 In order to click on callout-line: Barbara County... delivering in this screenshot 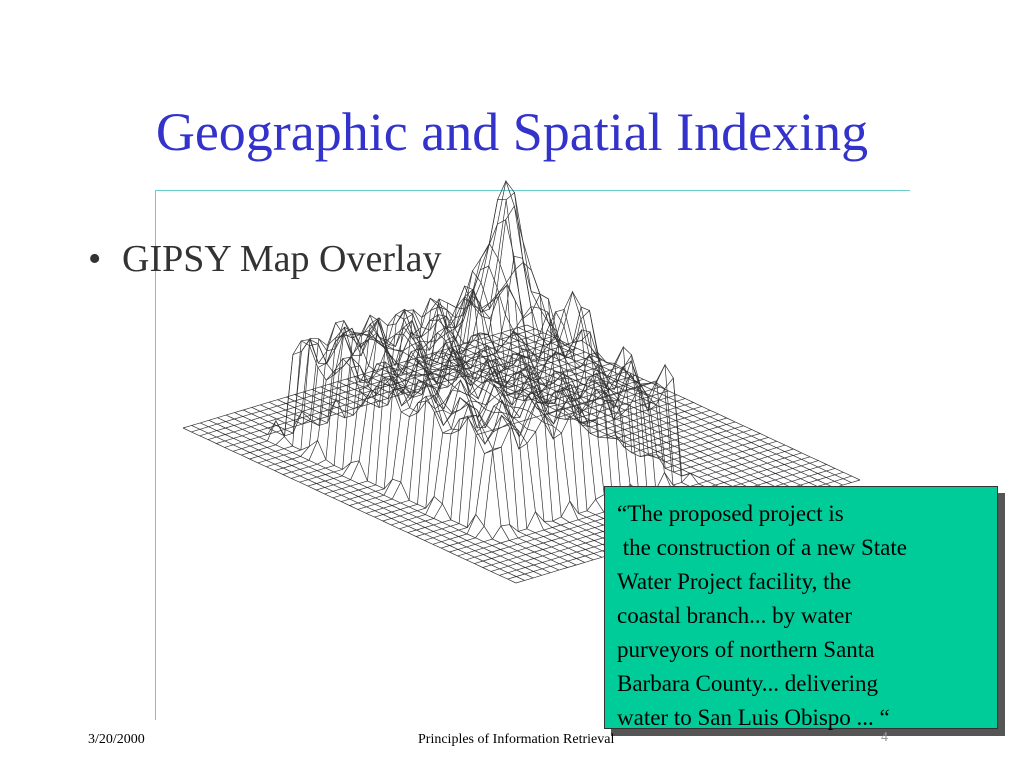, I will do `click(748, 683)`.